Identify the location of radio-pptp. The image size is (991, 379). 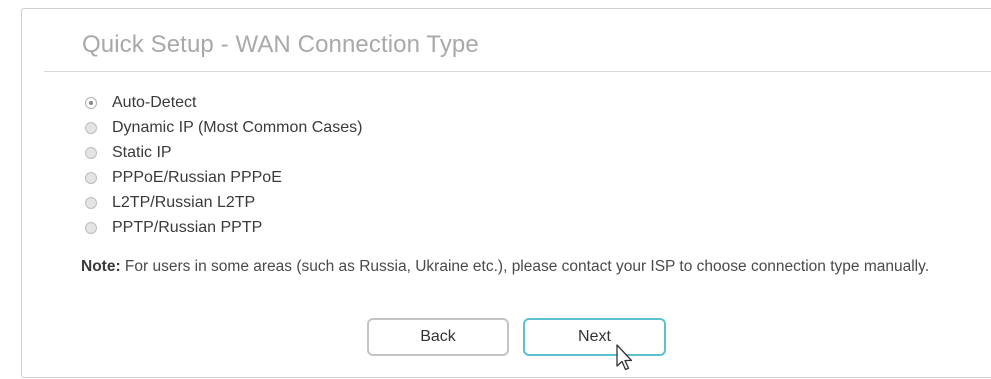
(91, 227).